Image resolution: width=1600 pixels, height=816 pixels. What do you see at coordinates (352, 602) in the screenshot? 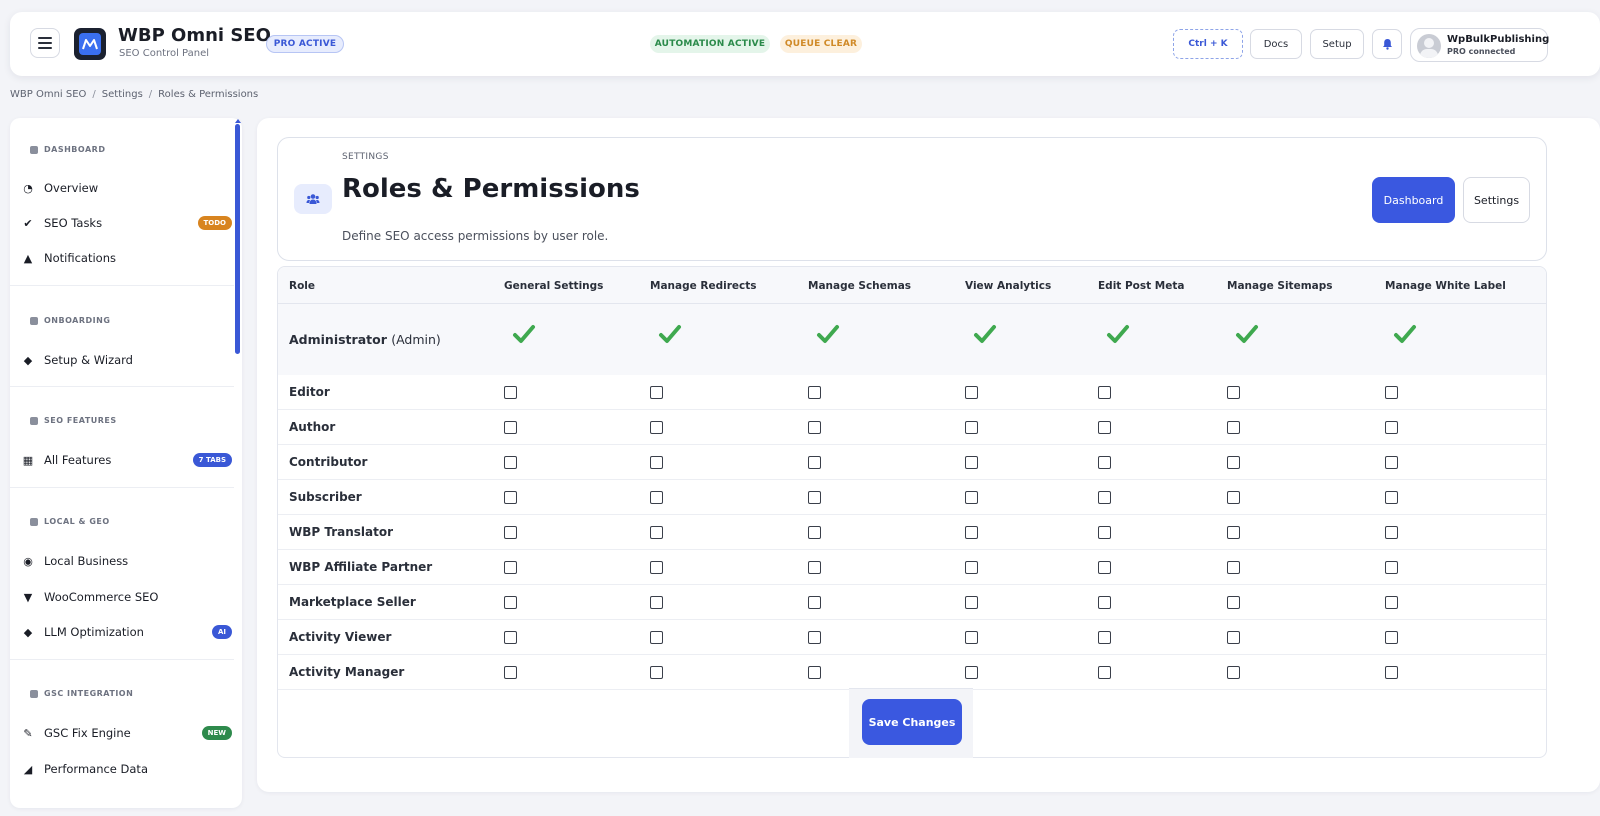
I see `role-name: Marketplace Seller` at bounding box center [352, 602].